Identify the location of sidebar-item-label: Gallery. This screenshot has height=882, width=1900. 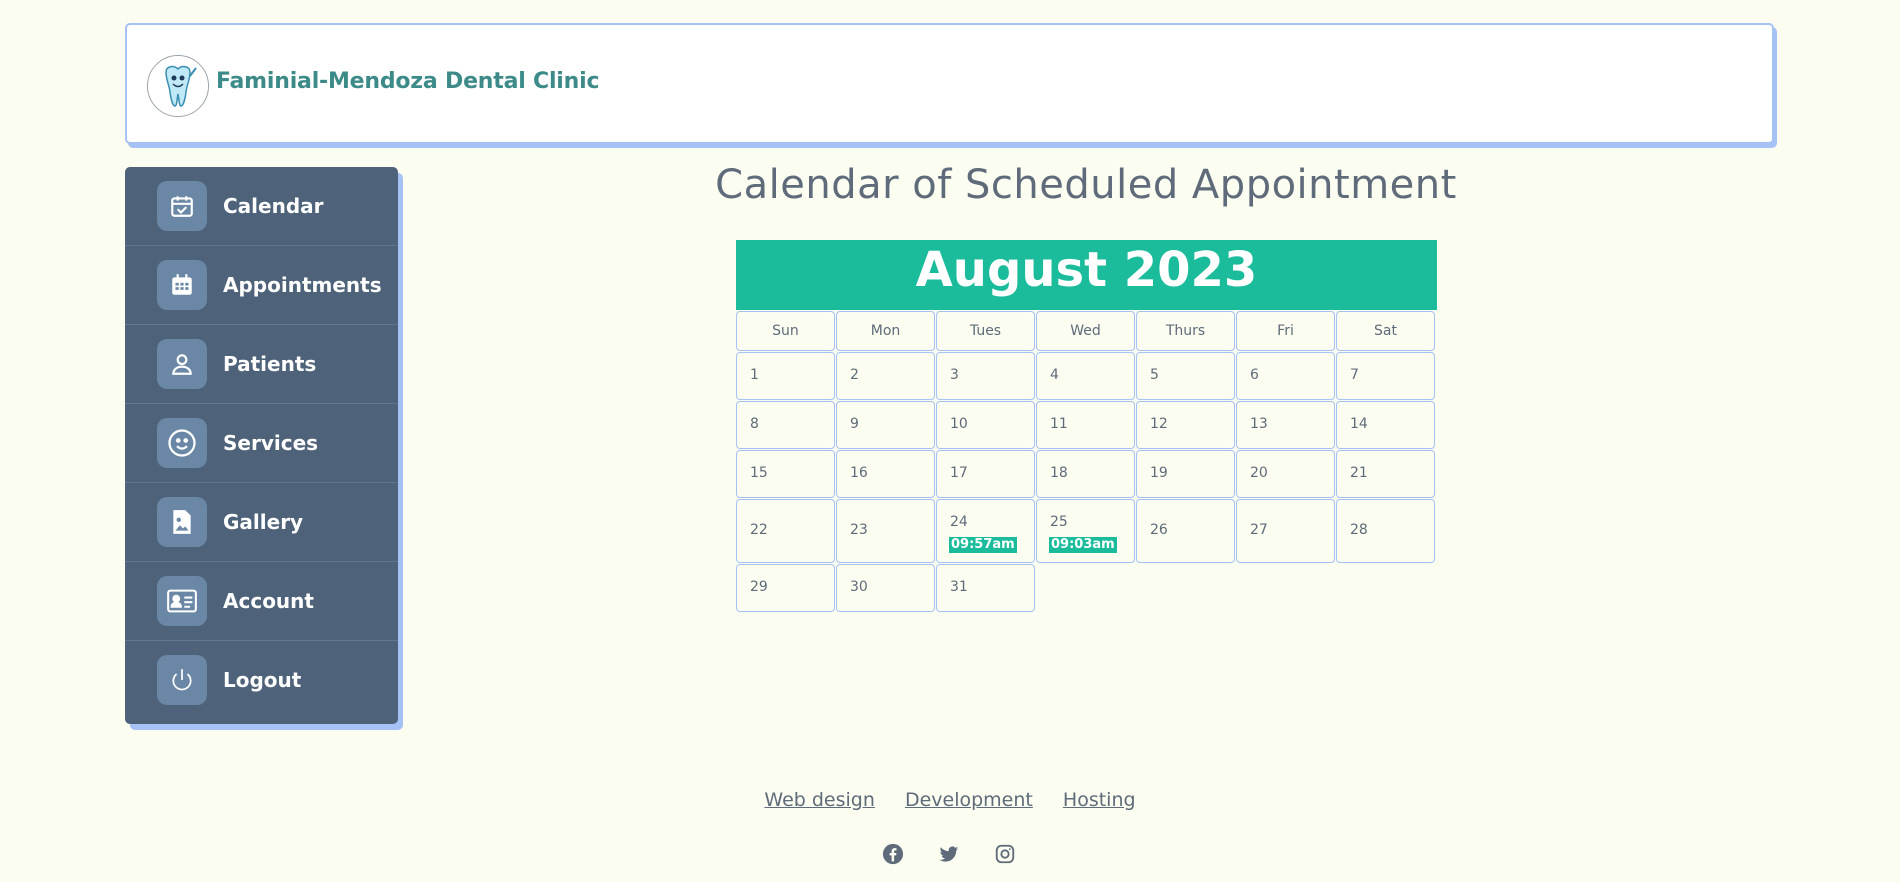
(263, 522).